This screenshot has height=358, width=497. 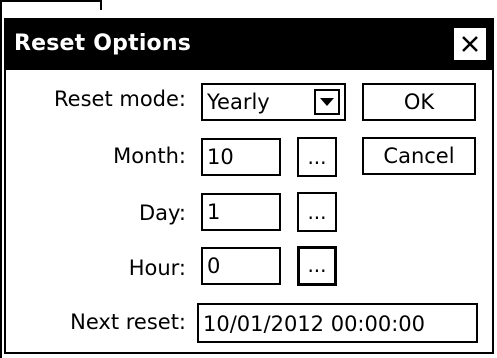 I want to click on chevron-down-icon, so click(x=327, y=102).